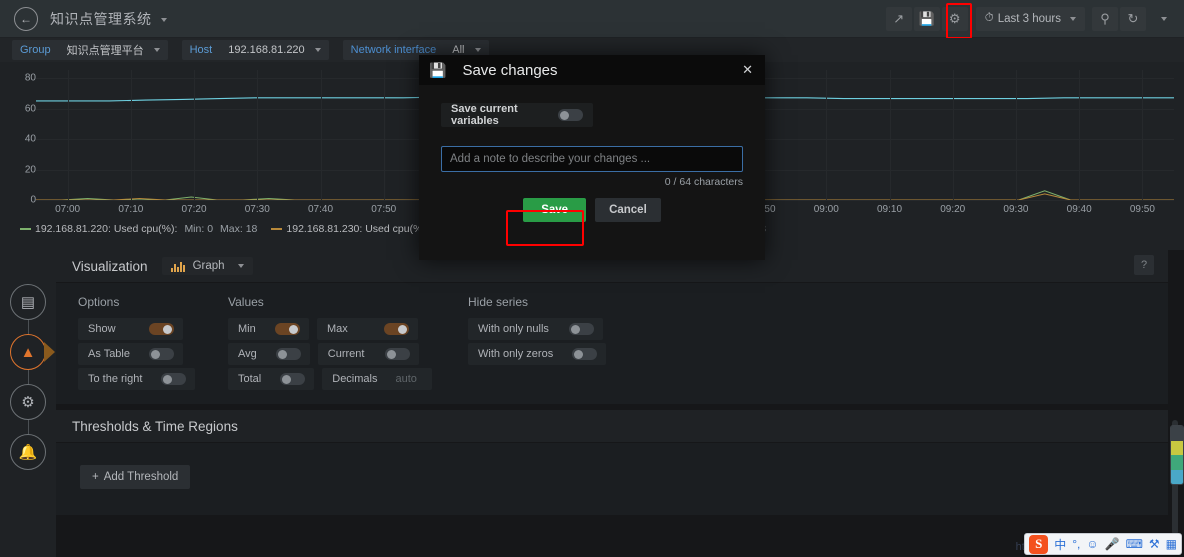  What do you see at coordinates (1076, 544) in the screenshot?
I see `ime-punctuation-toggle: °,` at bounding box center [1076, 544].